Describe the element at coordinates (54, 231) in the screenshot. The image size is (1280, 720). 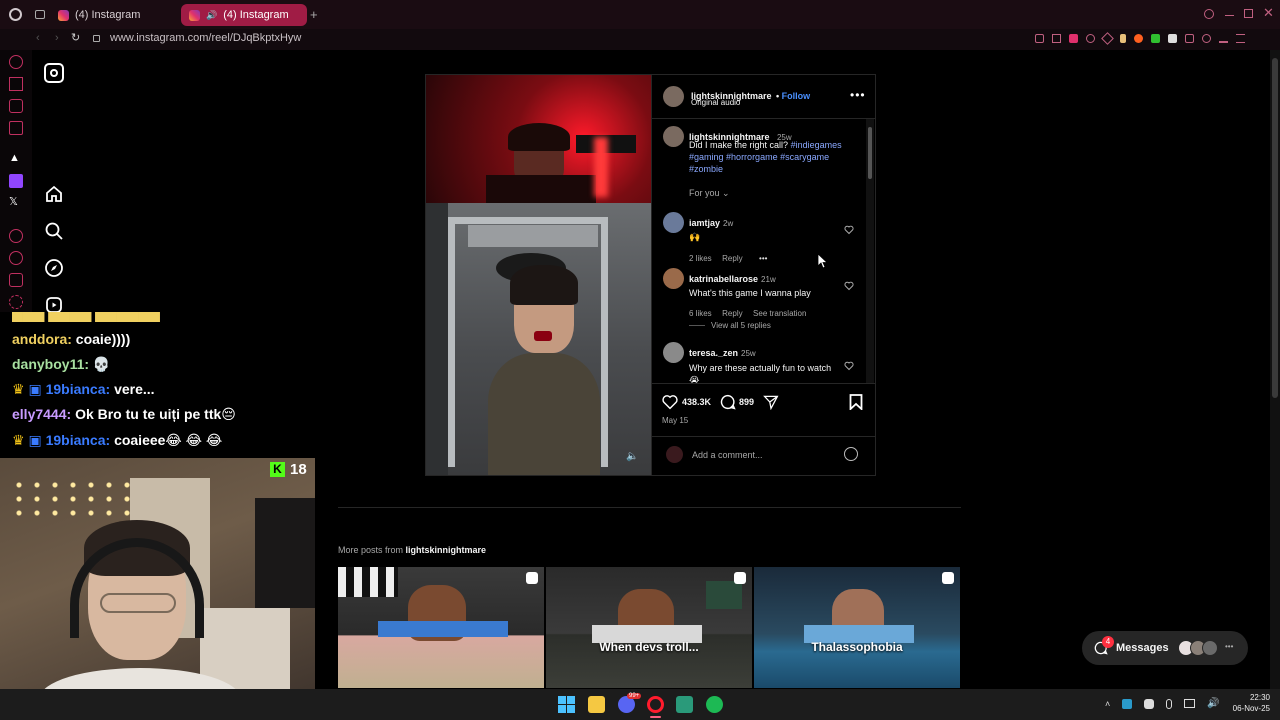
I see `search-icon` at that location.